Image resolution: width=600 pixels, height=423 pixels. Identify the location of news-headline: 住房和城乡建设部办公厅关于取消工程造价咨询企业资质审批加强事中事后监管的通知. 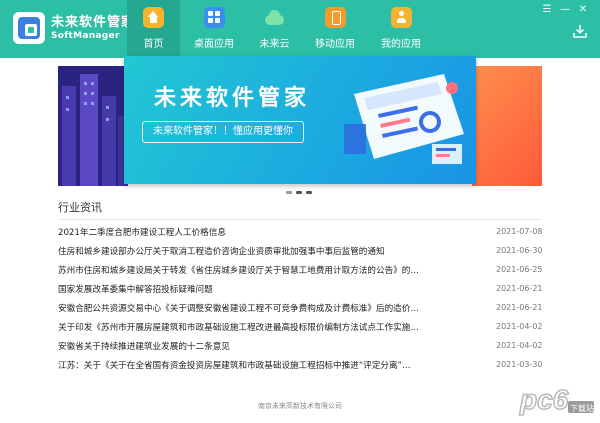
(221, 251).